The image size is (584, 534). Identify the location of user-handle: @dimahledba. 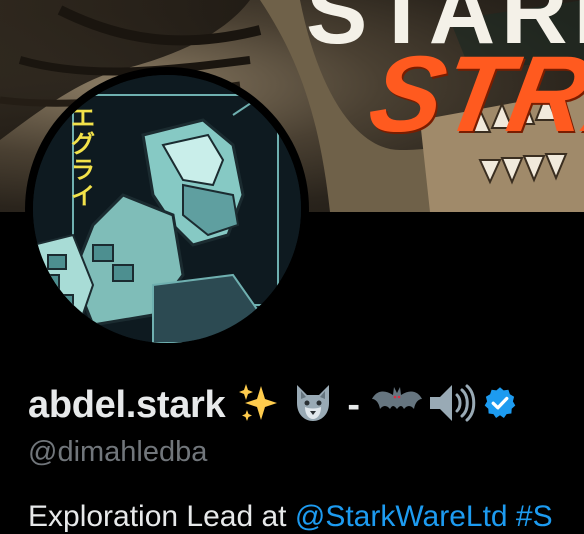
(118, 452).